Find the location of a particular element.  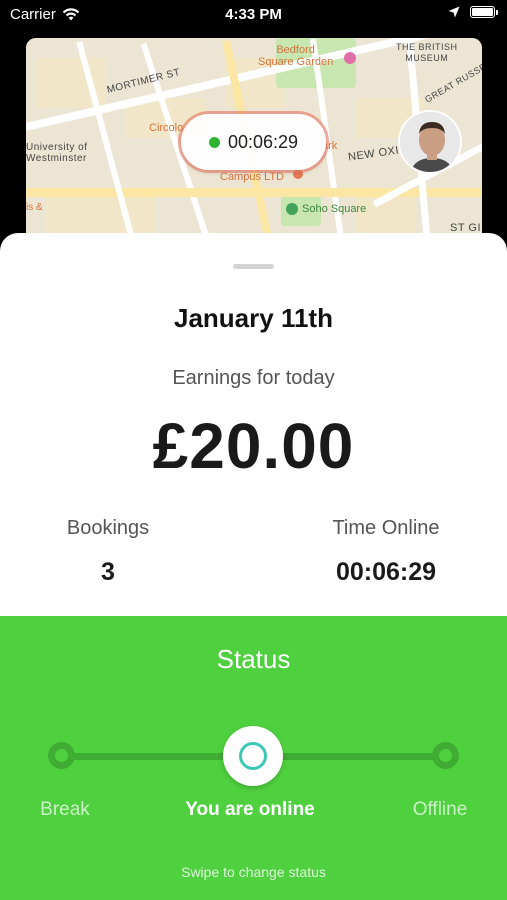

status-slider-knob is located at coordinates (253, 756).